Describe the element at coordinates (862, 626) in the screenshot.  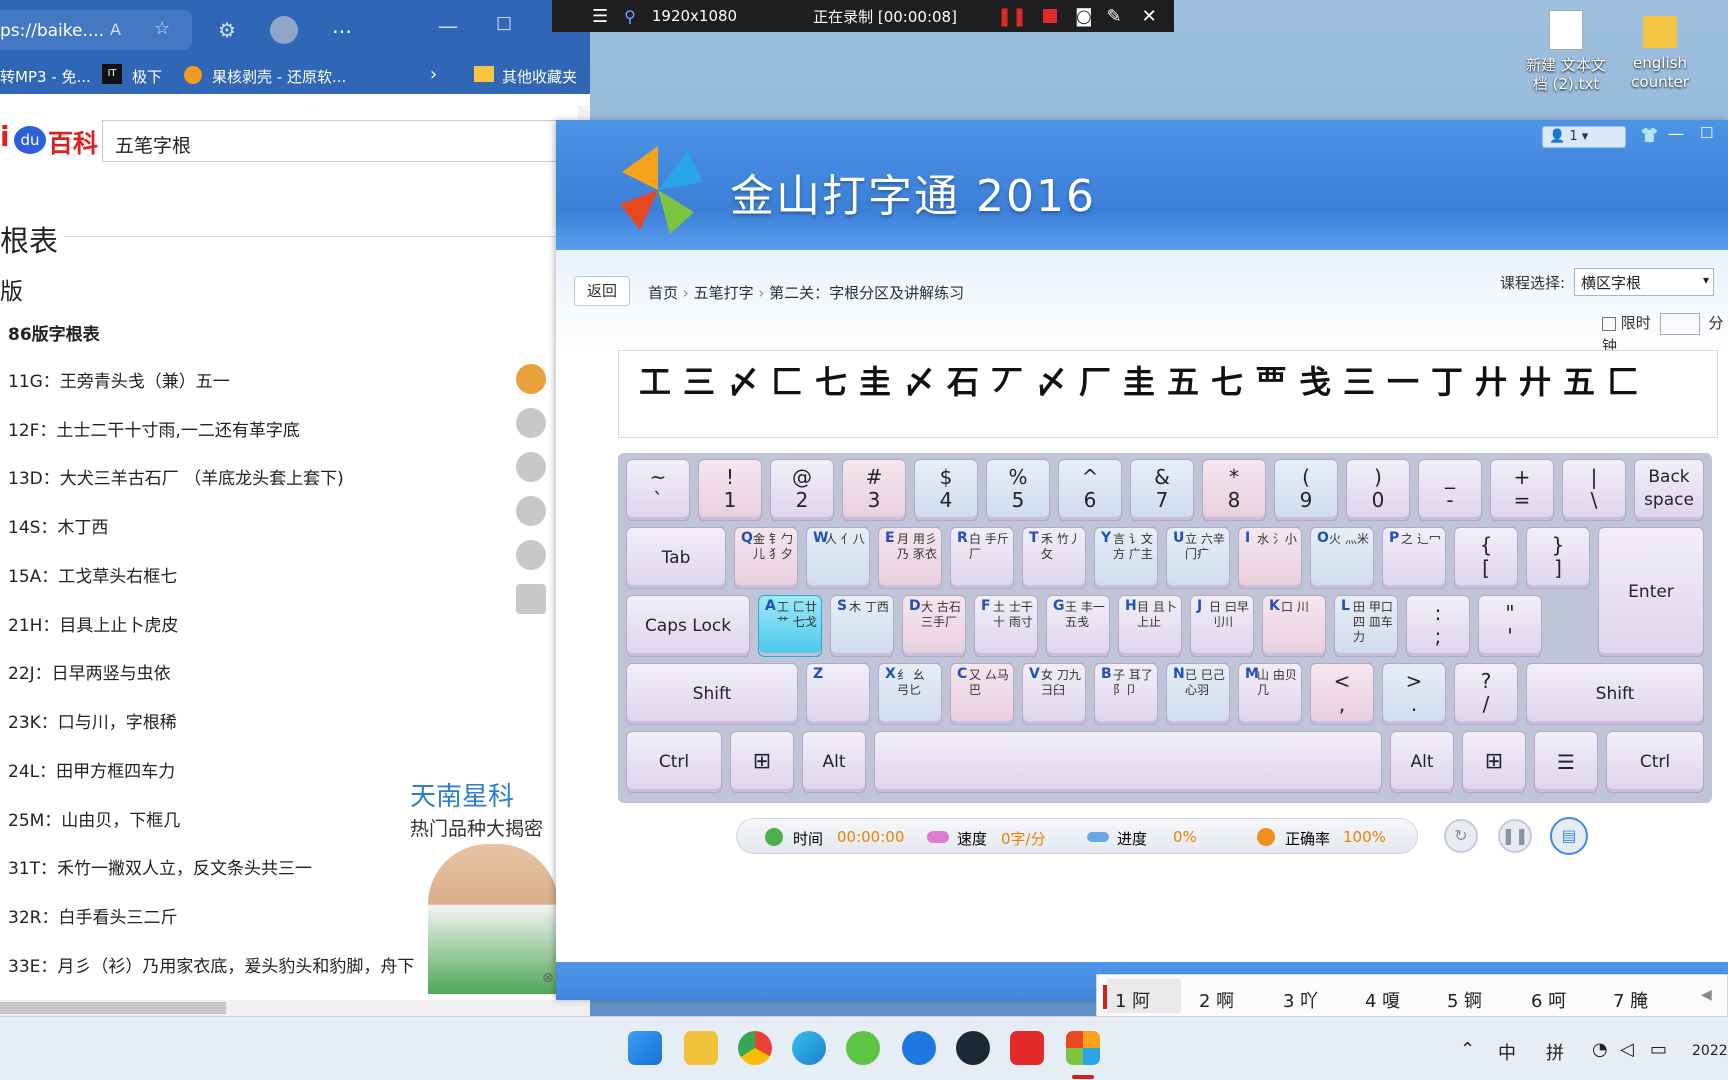
I see `key-s: S木 丁西` at that location.